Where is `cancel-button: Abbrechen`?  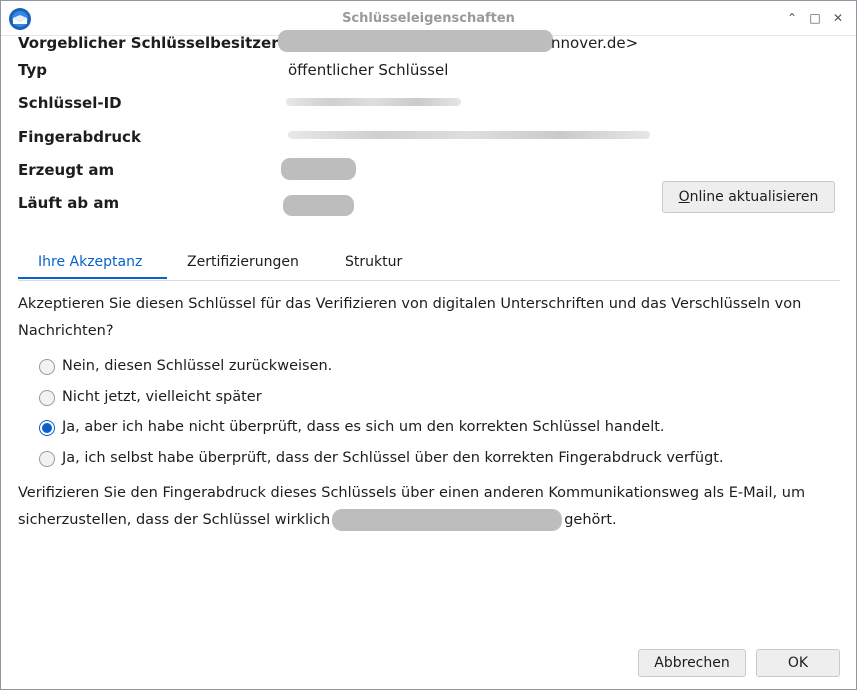 cancel-button: Abbrechen is located at coordinates (692, 663).